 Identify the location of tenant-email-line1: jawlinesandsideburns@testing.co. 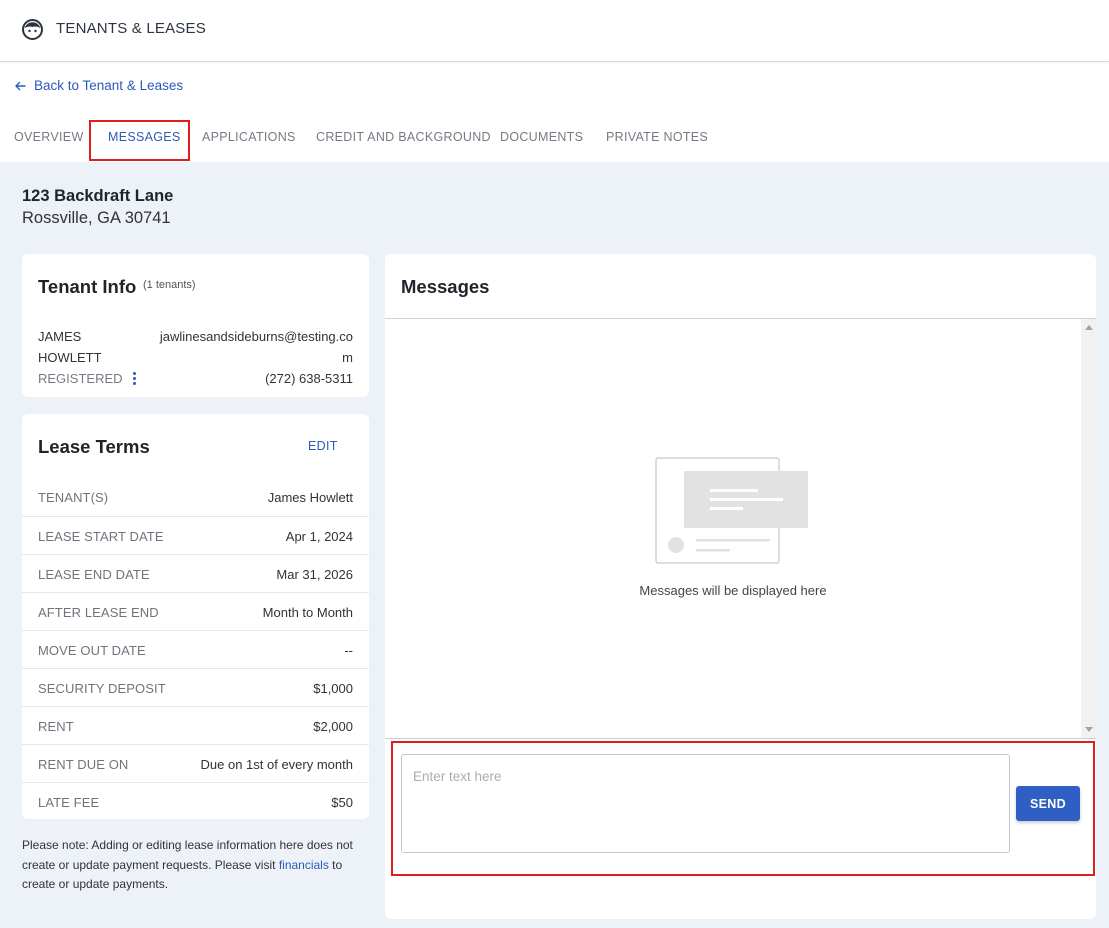
(256, 336).